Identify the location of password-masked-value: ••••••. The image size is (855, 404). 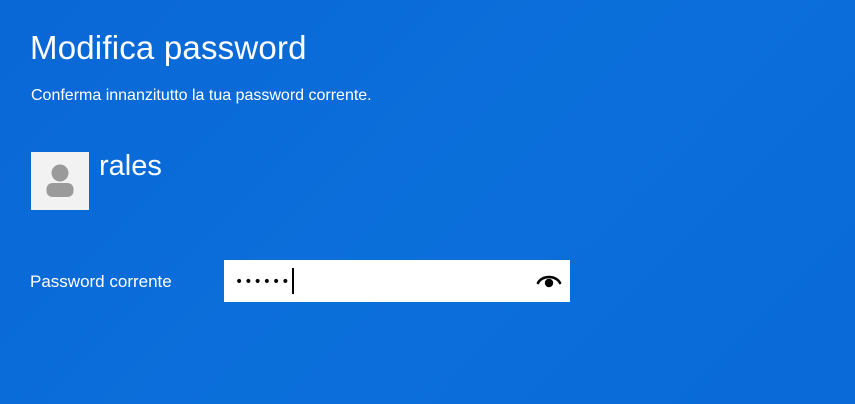
(263, 282).